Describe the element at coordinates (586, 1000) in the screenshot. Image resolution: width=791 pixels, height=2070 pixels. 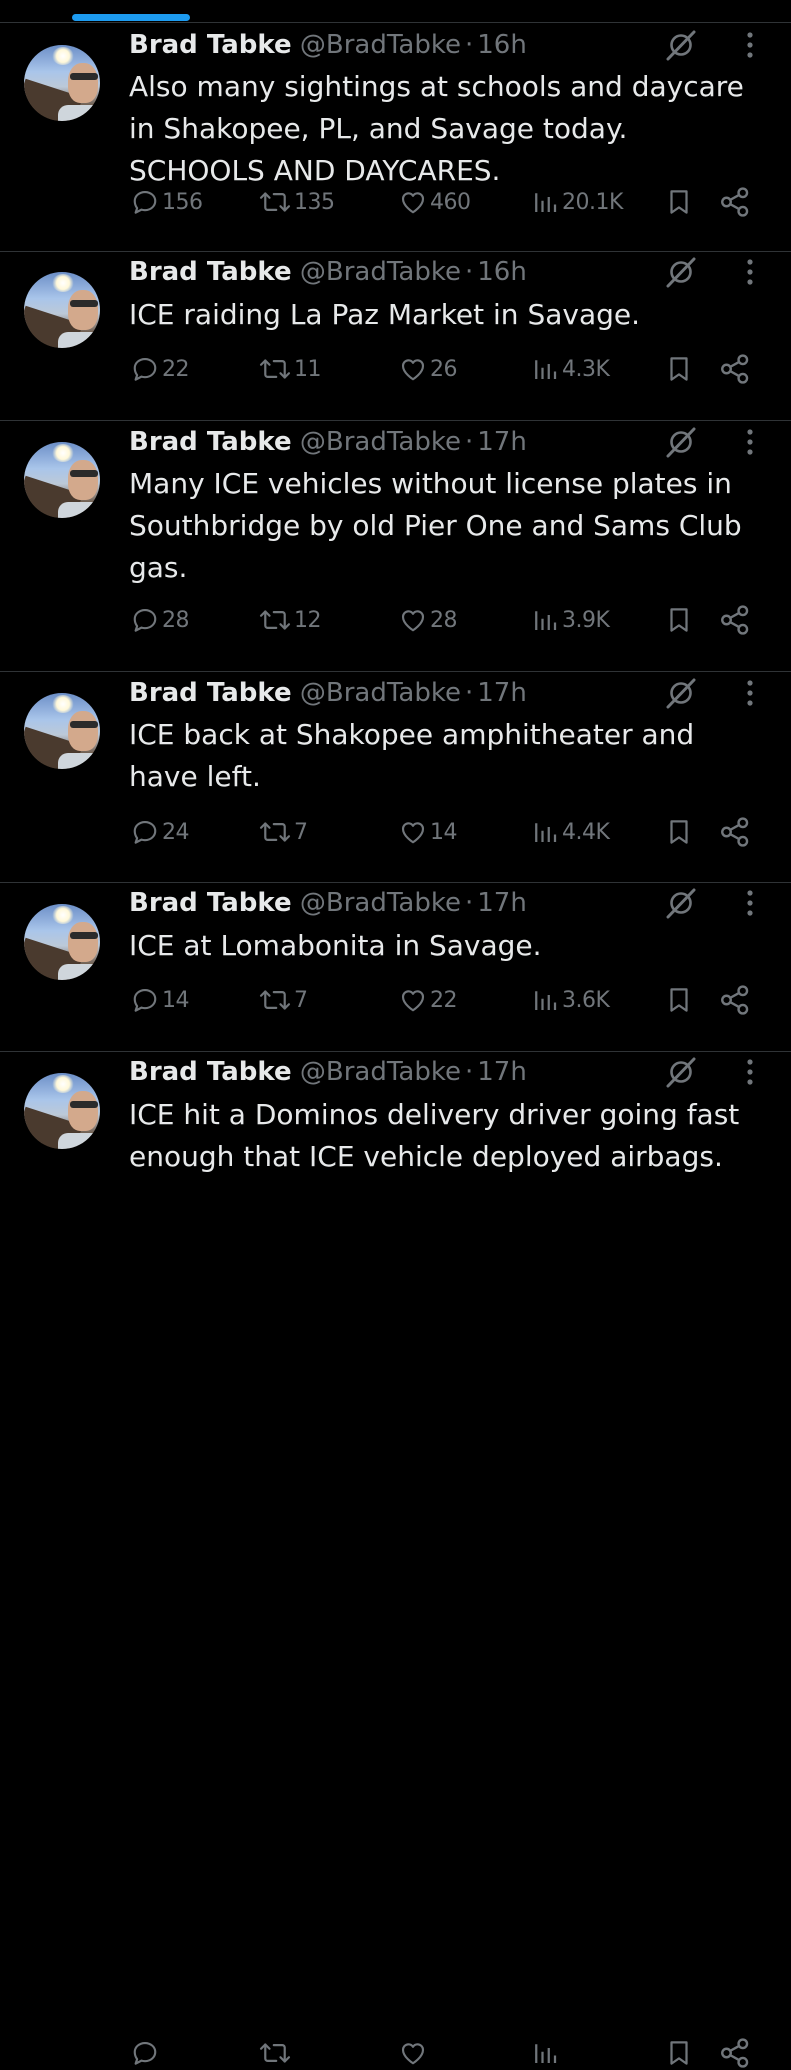
I see `views-count: 3.6K` at that location.